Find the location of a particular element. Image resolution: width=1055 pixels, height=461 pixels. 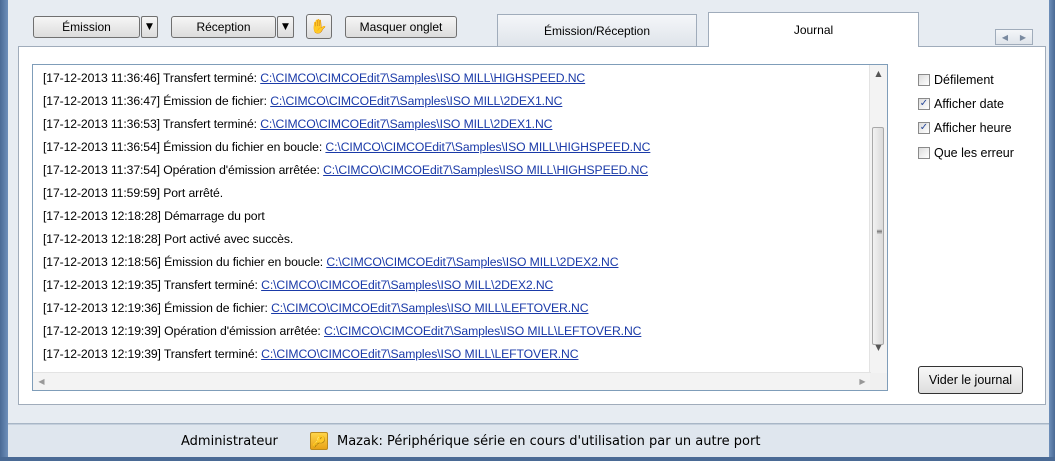

tab-label: Journal is located at coordinates (813, 30).